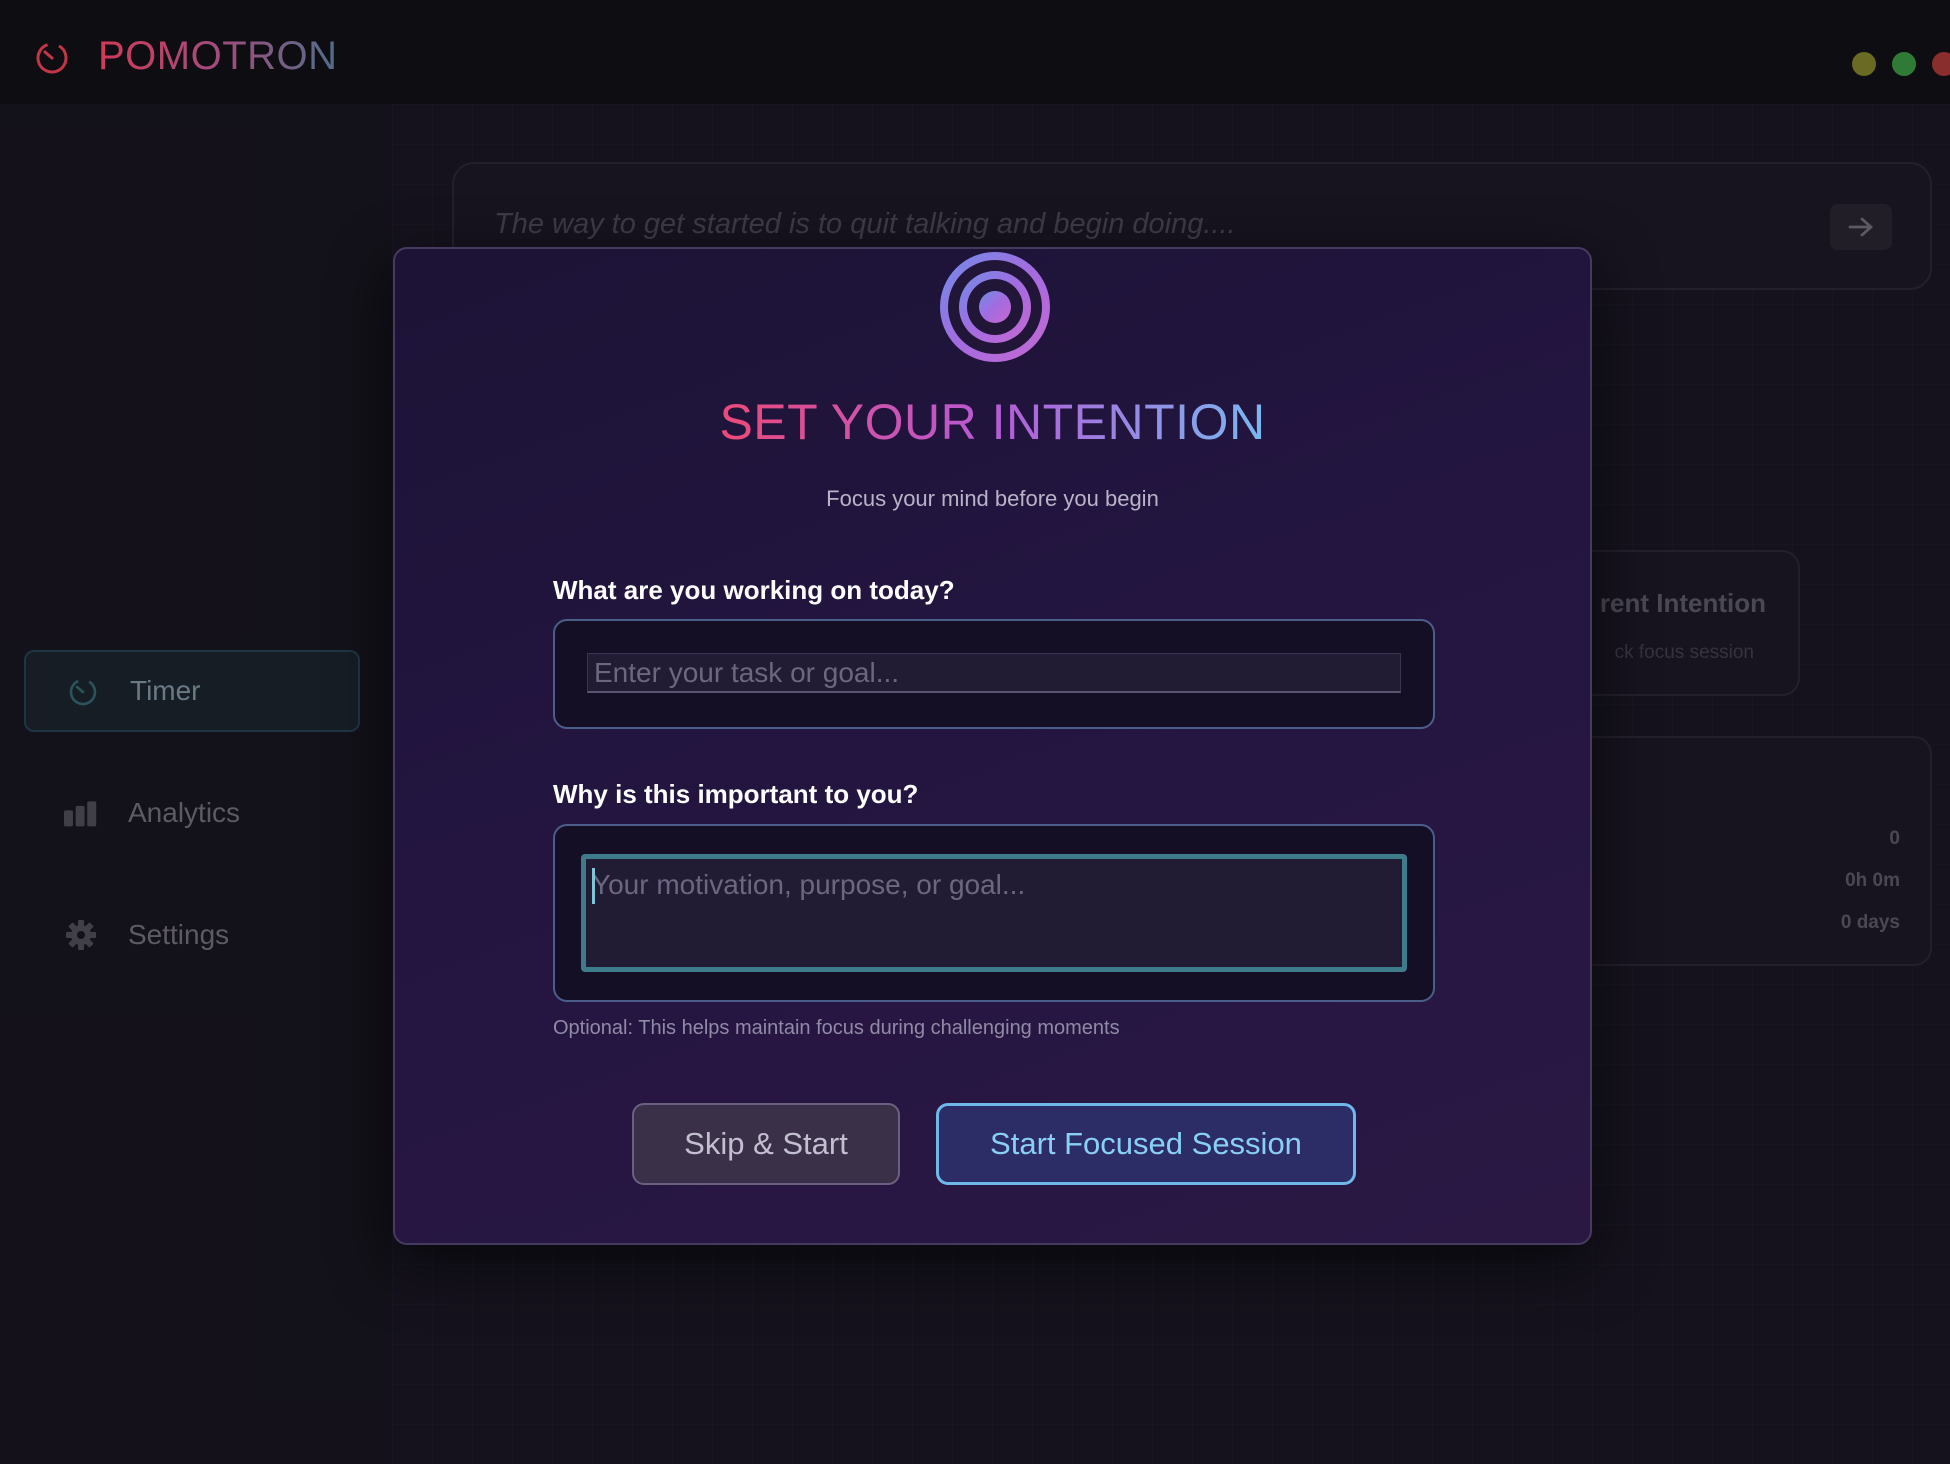 The height and width of the screenshot is (1464, 1950). I want to click on text-caret, so click(593, 886).